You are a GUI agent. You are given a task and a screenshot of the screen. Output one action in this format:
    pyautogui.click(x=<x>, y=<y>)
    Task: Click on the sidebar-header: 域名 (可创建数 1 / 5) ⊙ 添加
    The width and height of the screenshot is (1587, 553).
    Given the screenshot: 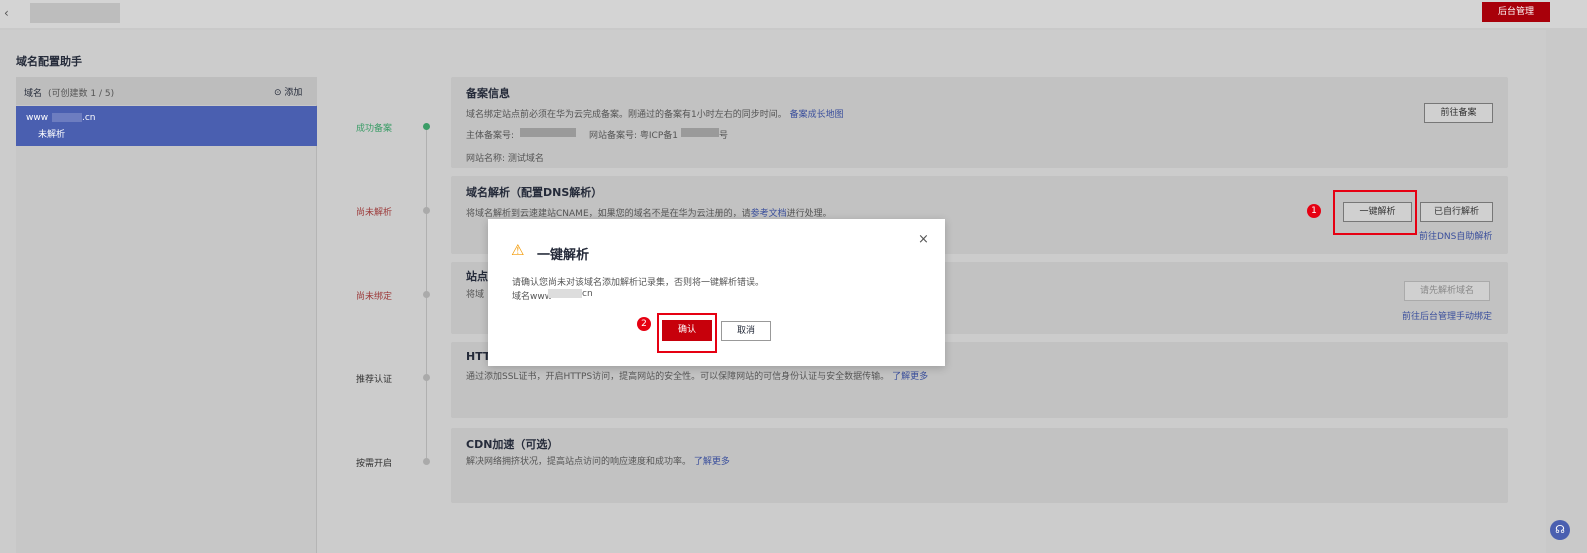 What is the action you would take?
    pyautogui.click(x=166, y=91)
    